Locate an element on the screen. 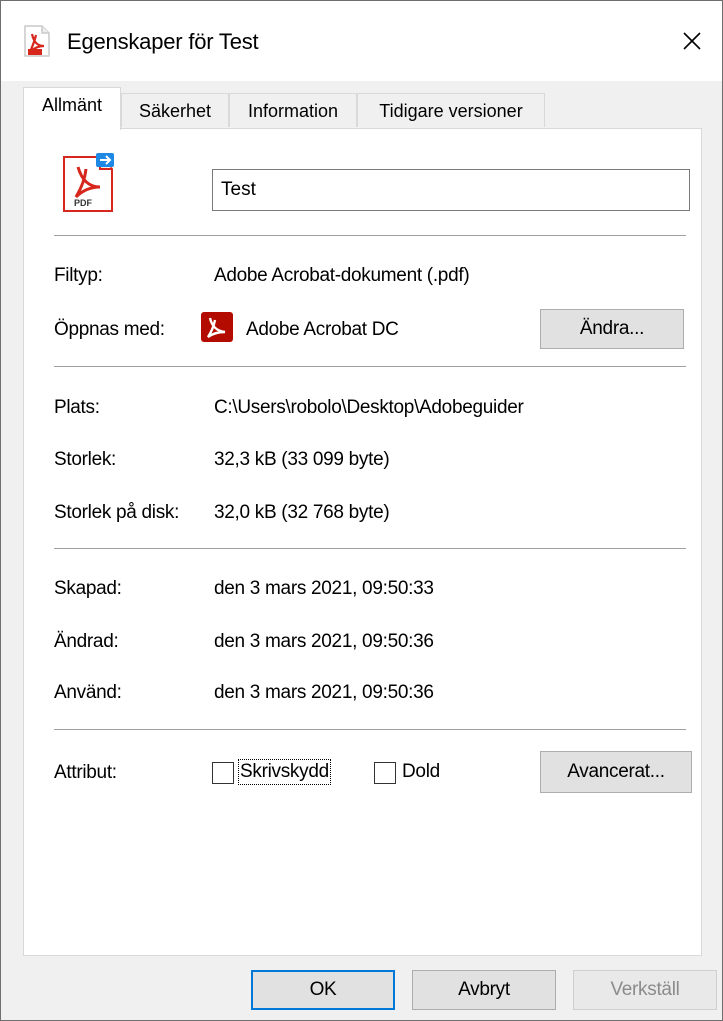 The width and height of the screenshot is (723, 1021). readonly-checkbox-label: Skrivskydd is located at coordinates (284, 772).